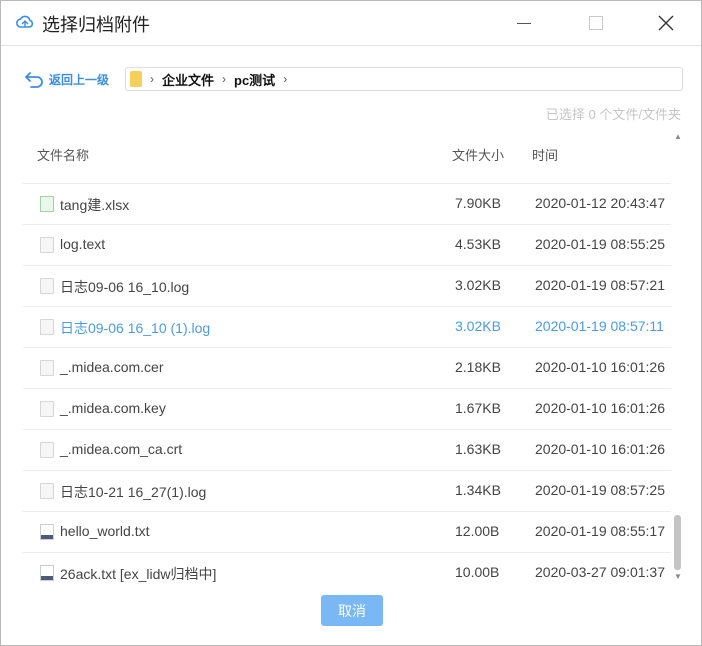 The image size is (702, 646). I want to click on column-header-time: 时间, so click(545, 154).